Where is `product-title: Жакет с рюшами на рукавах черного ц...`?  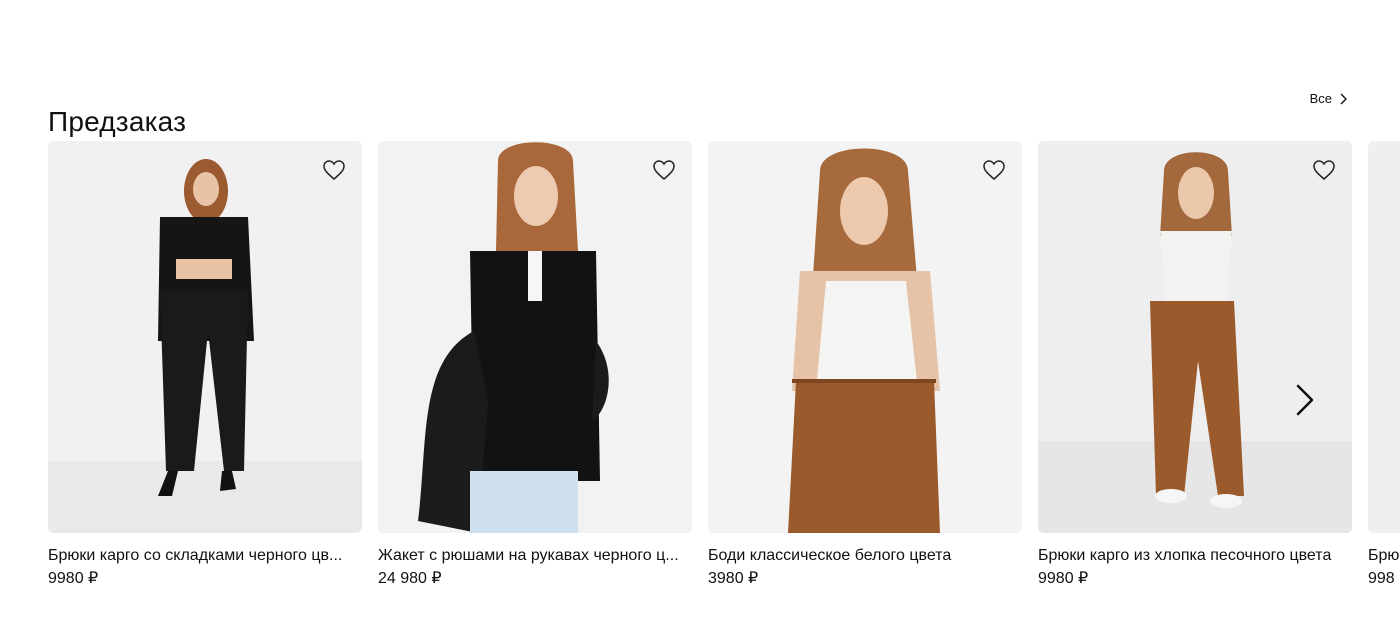
product-title: Жакет с рюшами на рукавах черного ц... is located at coordinates (535, 556).